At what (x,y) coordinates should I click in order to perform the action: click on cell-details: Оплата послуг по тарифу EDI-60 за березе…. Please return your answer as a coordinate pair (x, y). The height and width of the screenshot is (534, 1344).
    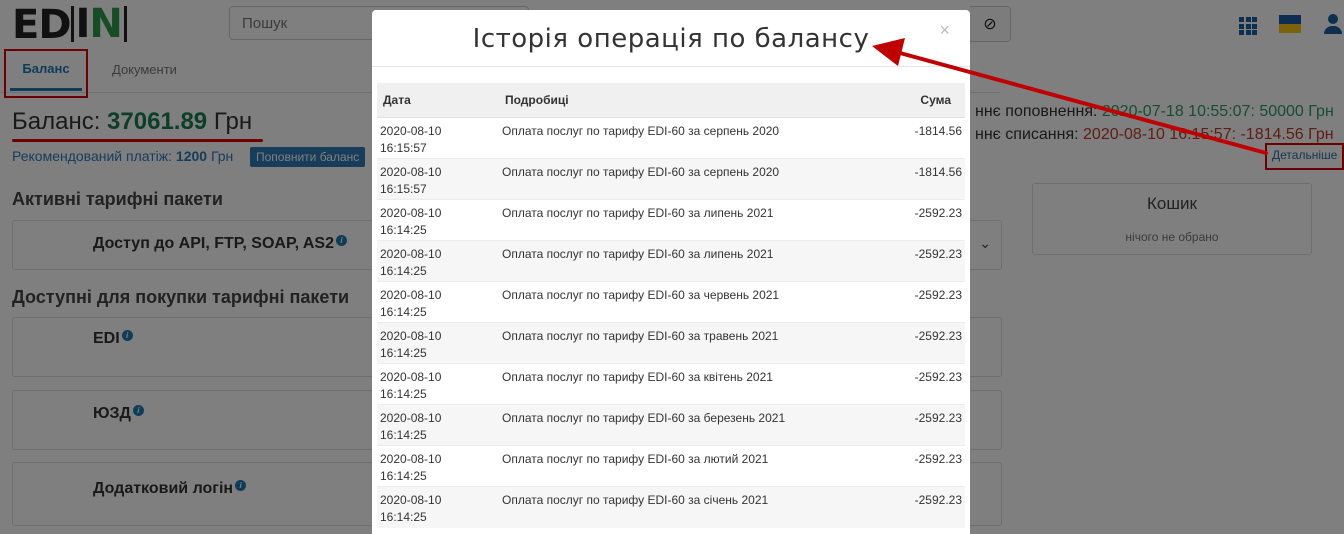
    Looking at the image, I should click on (702, 425).